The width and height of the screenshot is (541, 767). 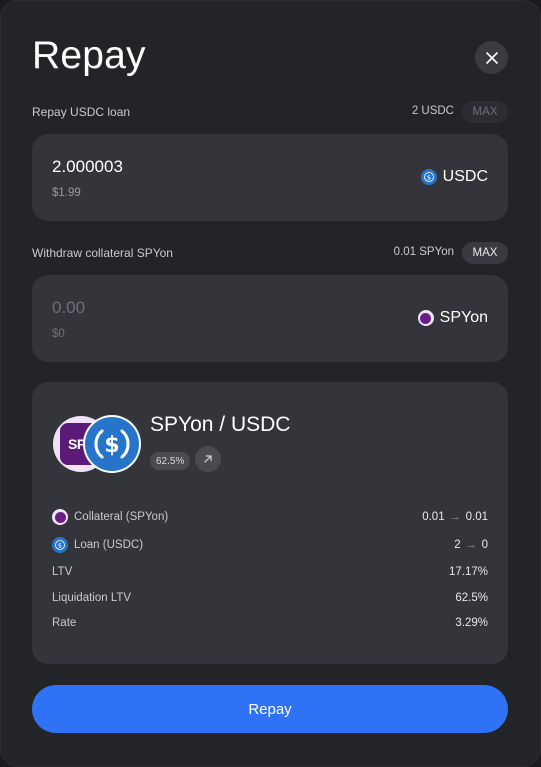 I want to click on loan-from: 2, so click(x=457, y=545).